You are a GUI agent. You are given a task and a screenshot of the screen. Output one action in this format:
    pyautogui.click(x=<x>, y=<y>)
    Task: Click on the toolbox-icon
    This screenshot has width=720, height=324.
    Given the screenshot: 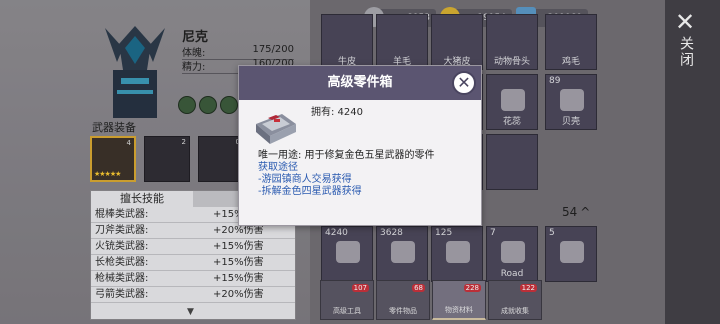 What is the action you would take?
    pyautogui.click(x=276, y=129)
    